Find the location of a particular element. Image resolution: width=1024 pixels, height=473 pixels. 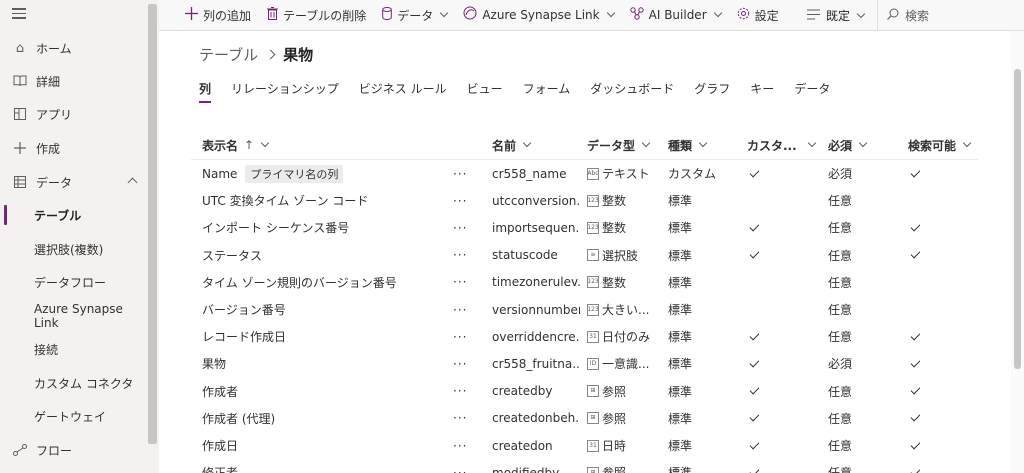

sidebar-item-custom-connectors: カスタム コネクタ is located at coordinates (73, 383).